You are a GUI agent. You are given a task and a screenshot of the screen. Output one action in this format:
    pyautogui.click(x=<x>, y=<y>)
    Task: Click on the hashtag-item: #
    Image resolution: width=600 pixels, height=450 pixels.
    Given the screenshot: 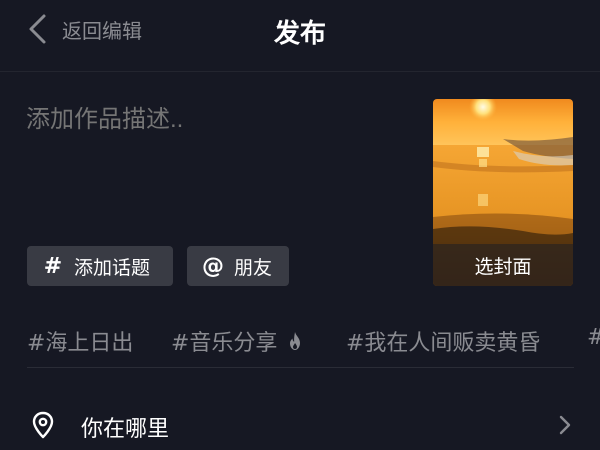 What is the action you would take?
    pyautogui.click(x=593, y=337)
    